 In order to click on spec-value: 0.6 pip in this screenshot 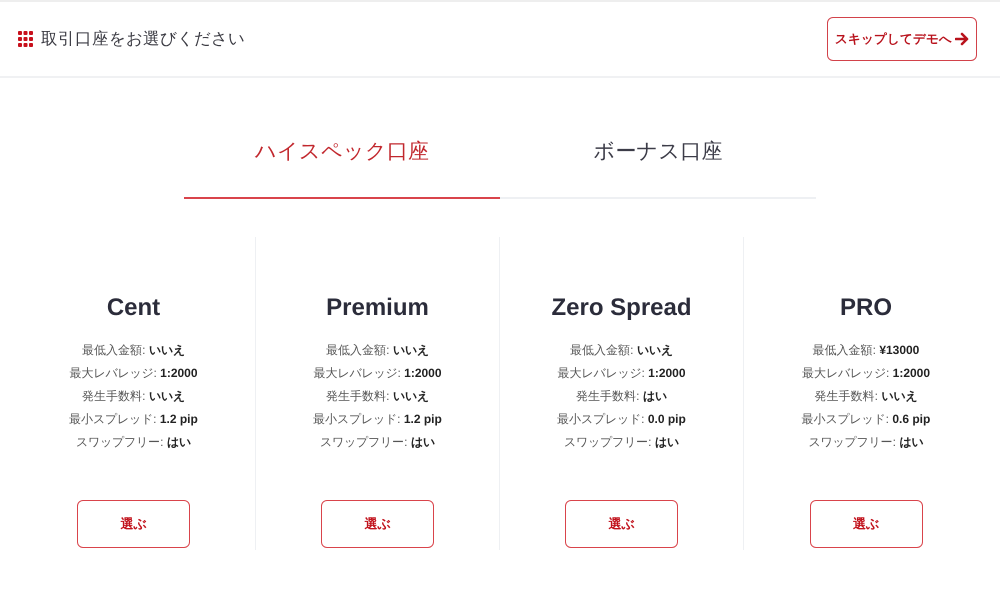, I will do `click(911, 419)`.